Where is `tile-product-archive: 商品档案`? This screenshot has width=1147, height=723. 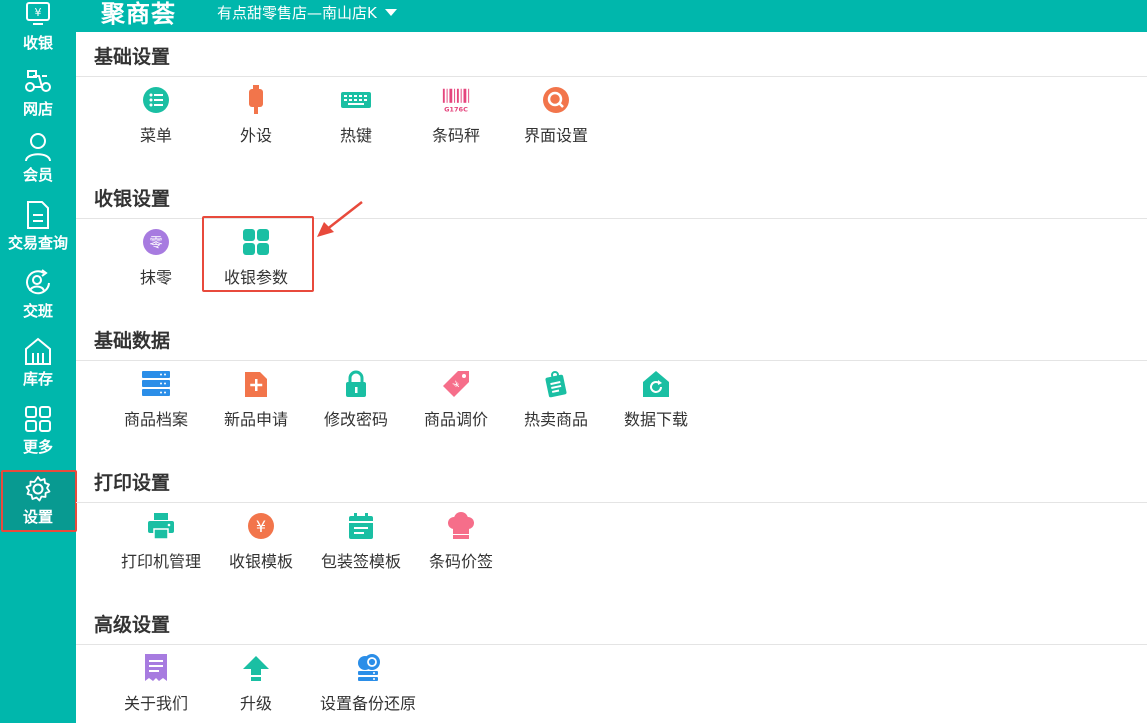 tile-product-archive: 商品档案 is located at coordinates (156, 400).